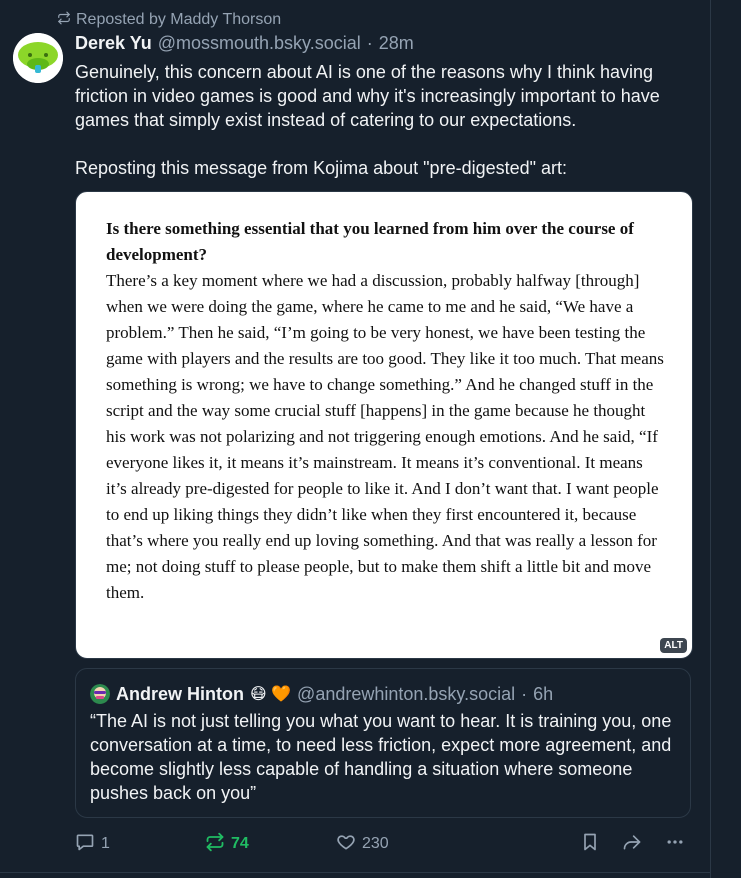 The height and width of the screenshot is (878, 741). What do you see at coordinates (180, 694) in the screenshot?
I see `quoted-author-name: Andrew Hinton` at bounding box center [180, 694].